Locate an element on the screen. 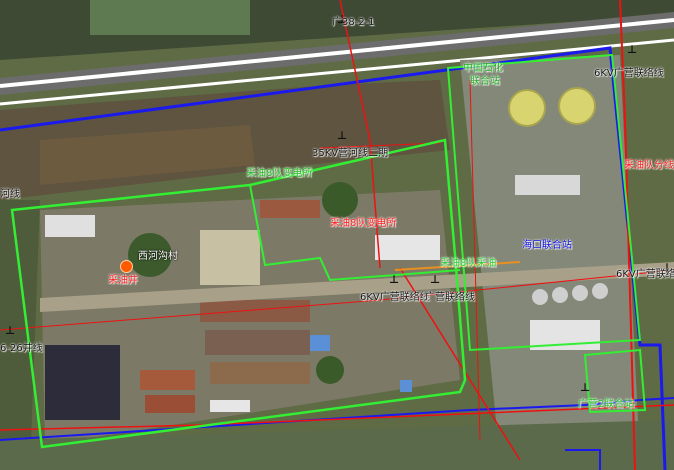  pond is located at coordinates (82, 382).